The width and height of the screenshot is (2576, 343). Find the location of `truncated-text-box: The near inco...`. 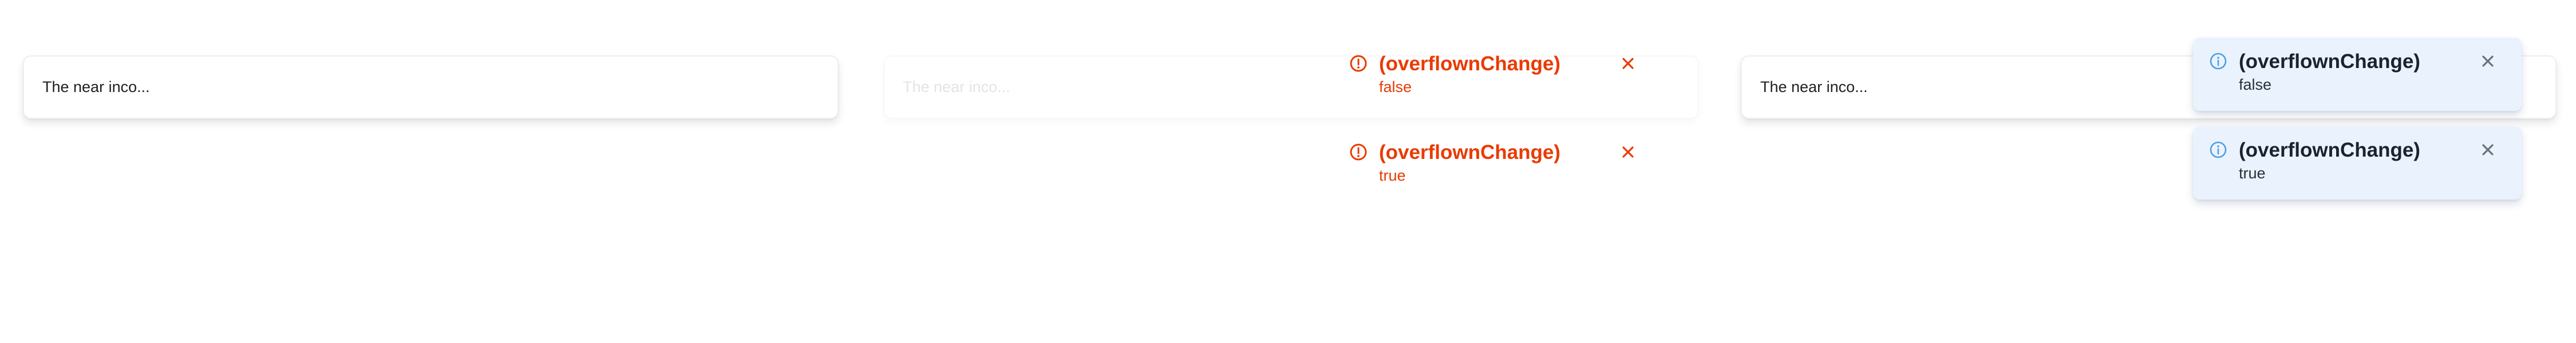

truncated-text-box: The near inco... is located at coordinates (431, 87).